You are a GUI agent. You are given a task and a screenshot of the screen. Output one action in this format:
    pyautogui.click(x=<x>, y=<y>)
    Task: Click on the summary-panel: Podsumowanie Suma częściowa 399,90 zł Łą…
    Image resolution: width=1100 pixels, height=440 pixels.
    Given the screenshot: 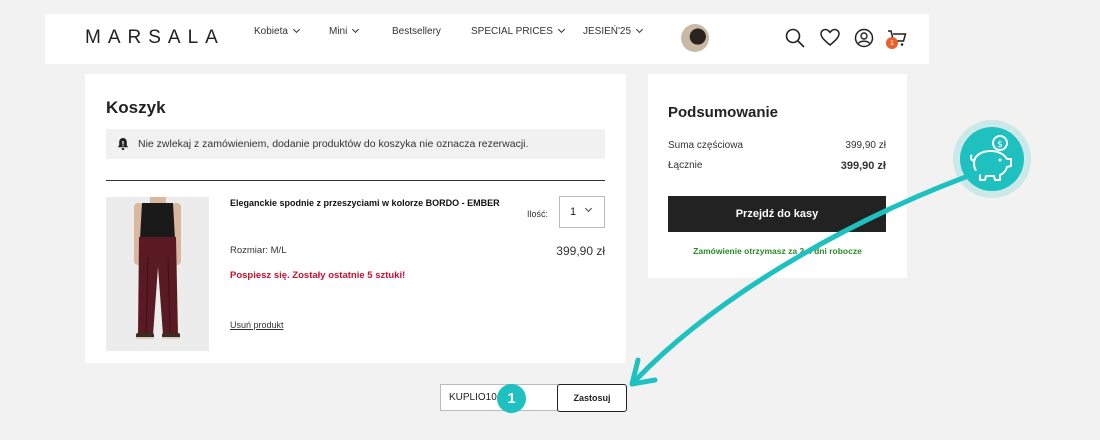 What is the action you would take?
    pyautogui.click(x=777, y=176)
    